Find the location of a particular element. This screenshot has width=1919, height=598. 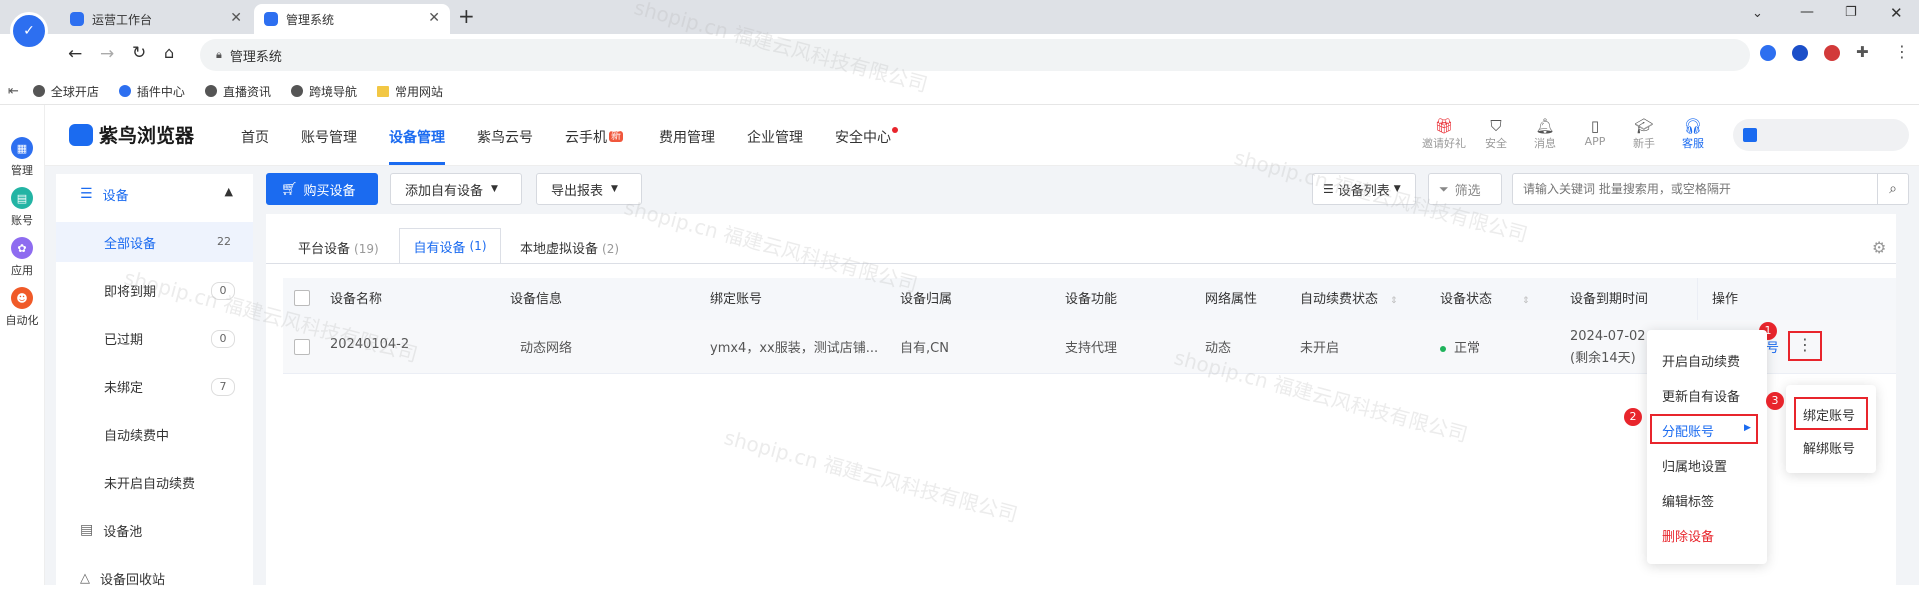

sidebar-item-all-devices: 全部设备 22 is located at coordinates (154, 242).